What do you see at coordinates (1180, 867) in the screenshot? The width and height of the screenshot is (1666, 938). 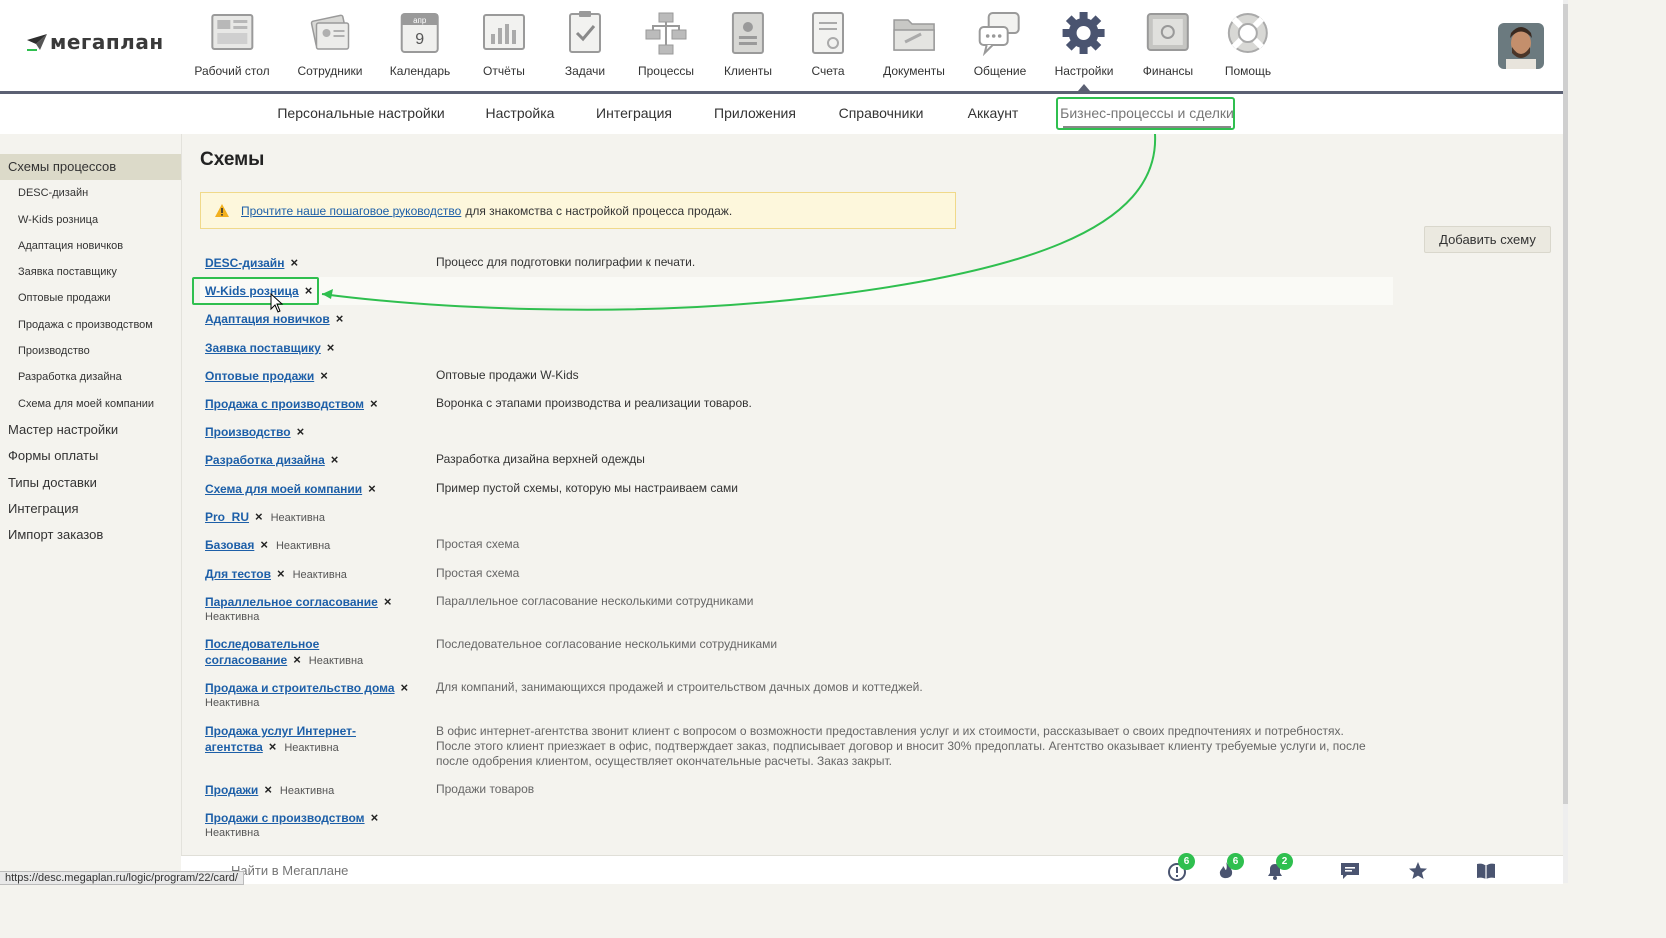 I see `alerts-button: 6` at bounding box center [1180, 867].